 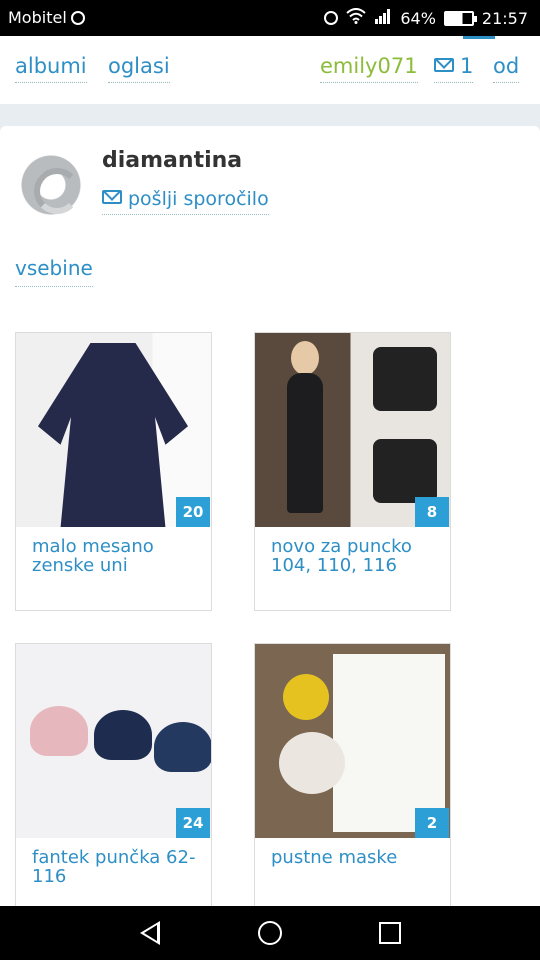 What do you see at coordinates (117, 867) in the screenshot?
I see `album-title: fantek punčka 62-116` at bounding box center [117, 867].